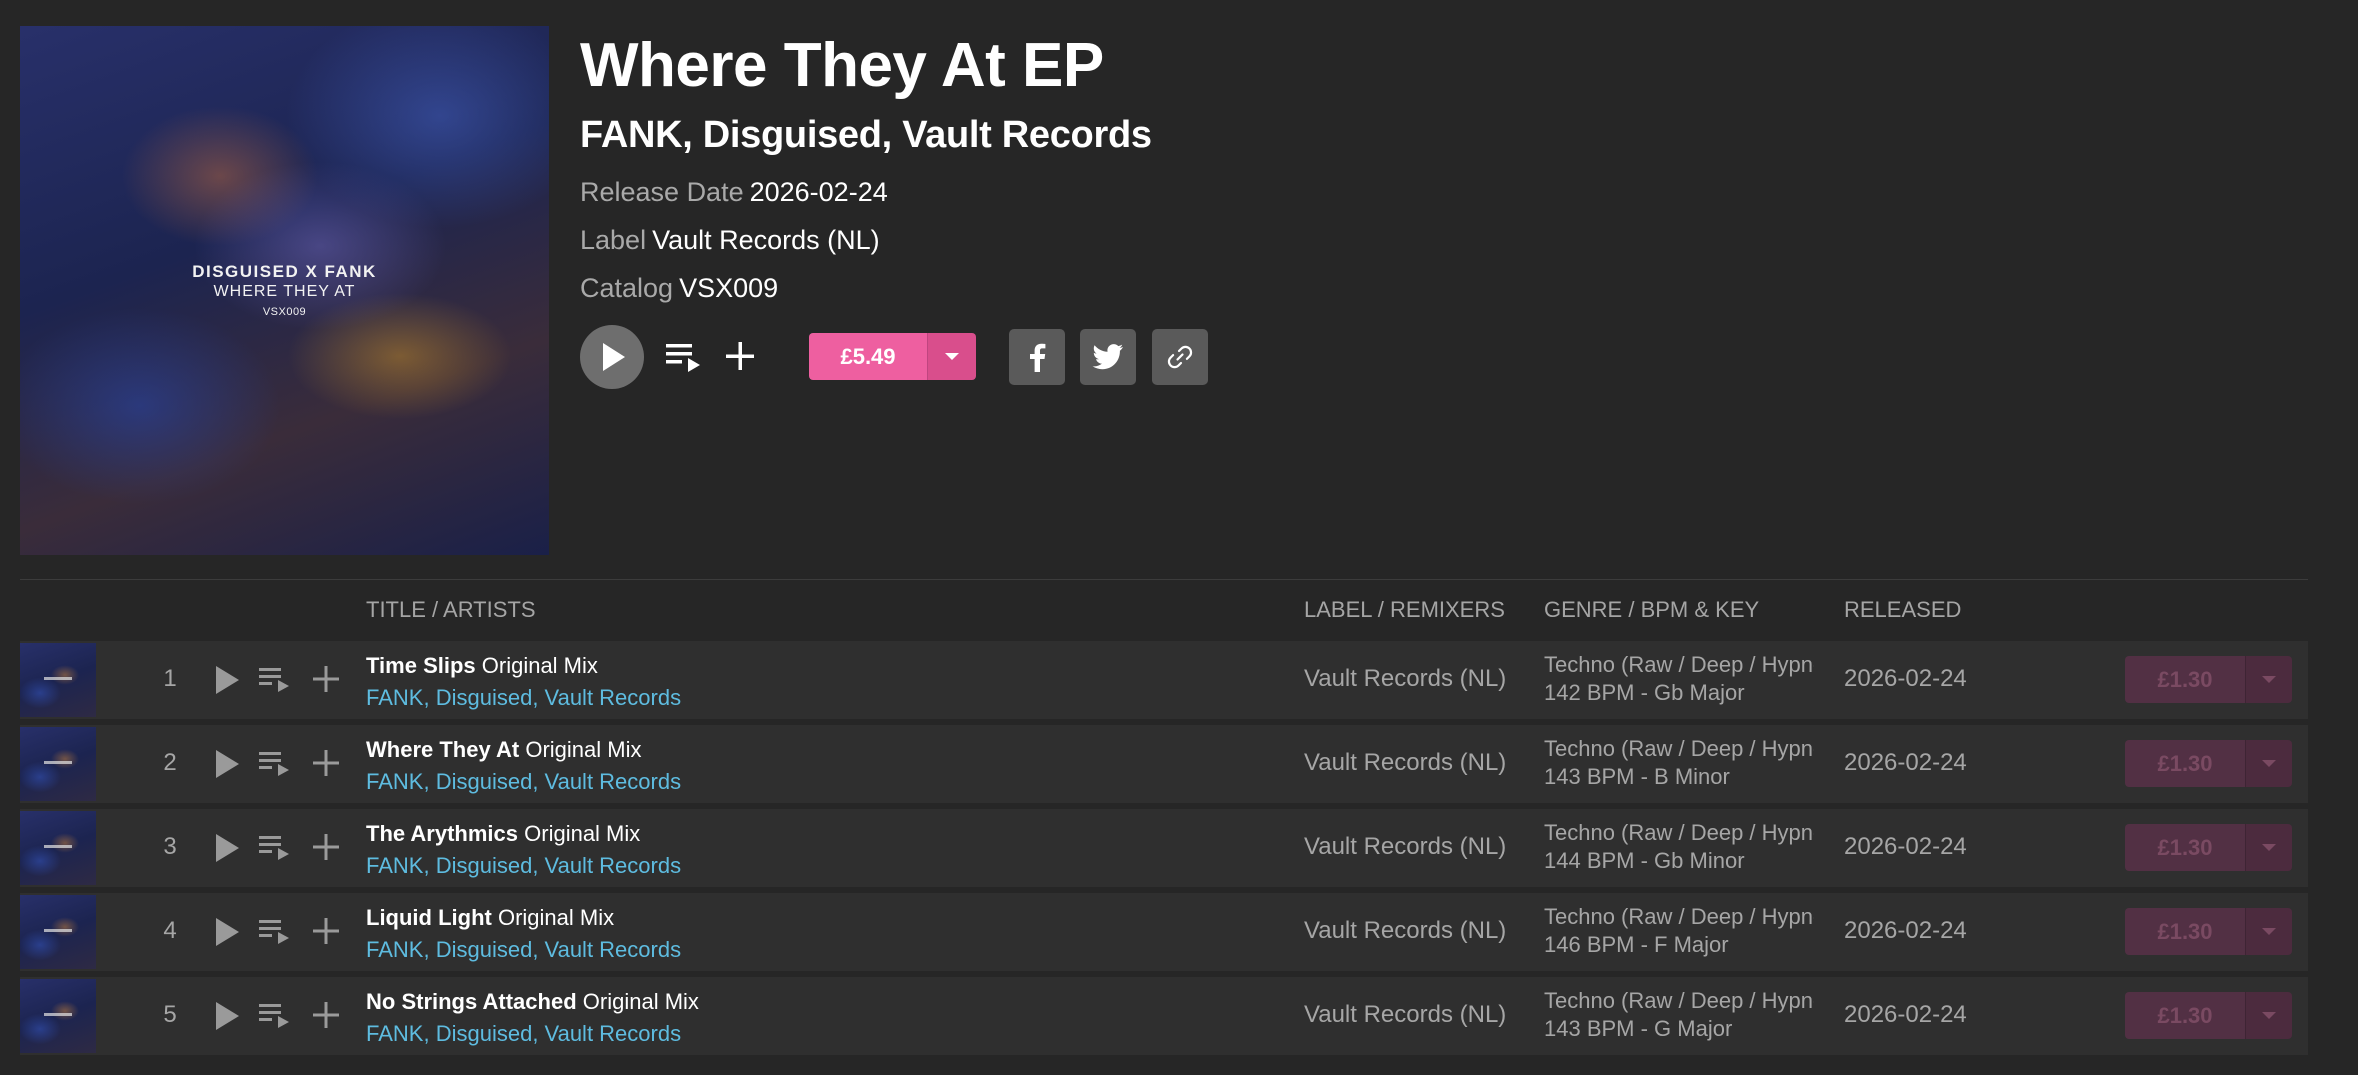 This screenshot has height=1075, width=2358. What do you see at coordinates (792, 135) in the screenshot?
I see `release-artist-link: Disguised` at bounding box center [792, 135].